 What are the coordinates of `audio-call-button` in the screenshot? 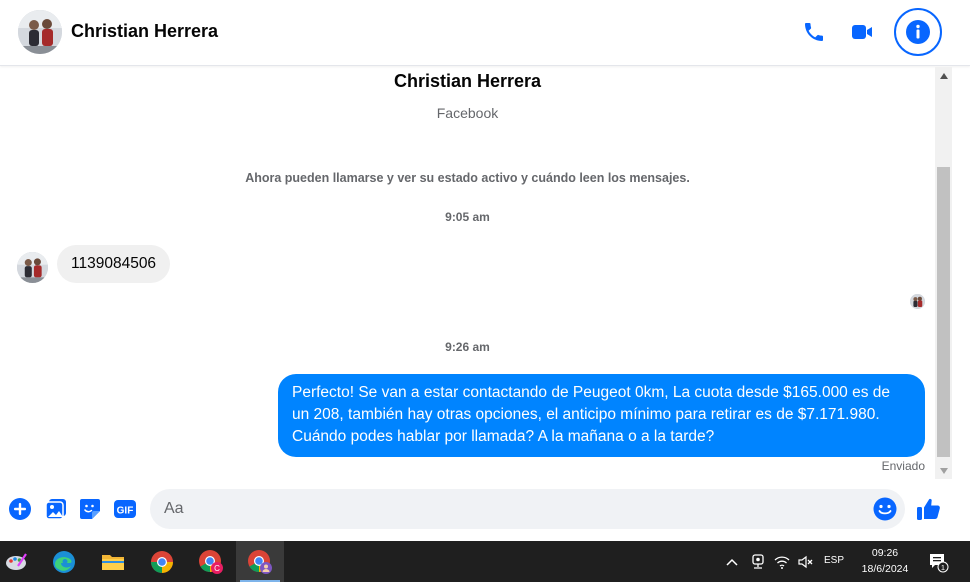 It's located at (814, 32).